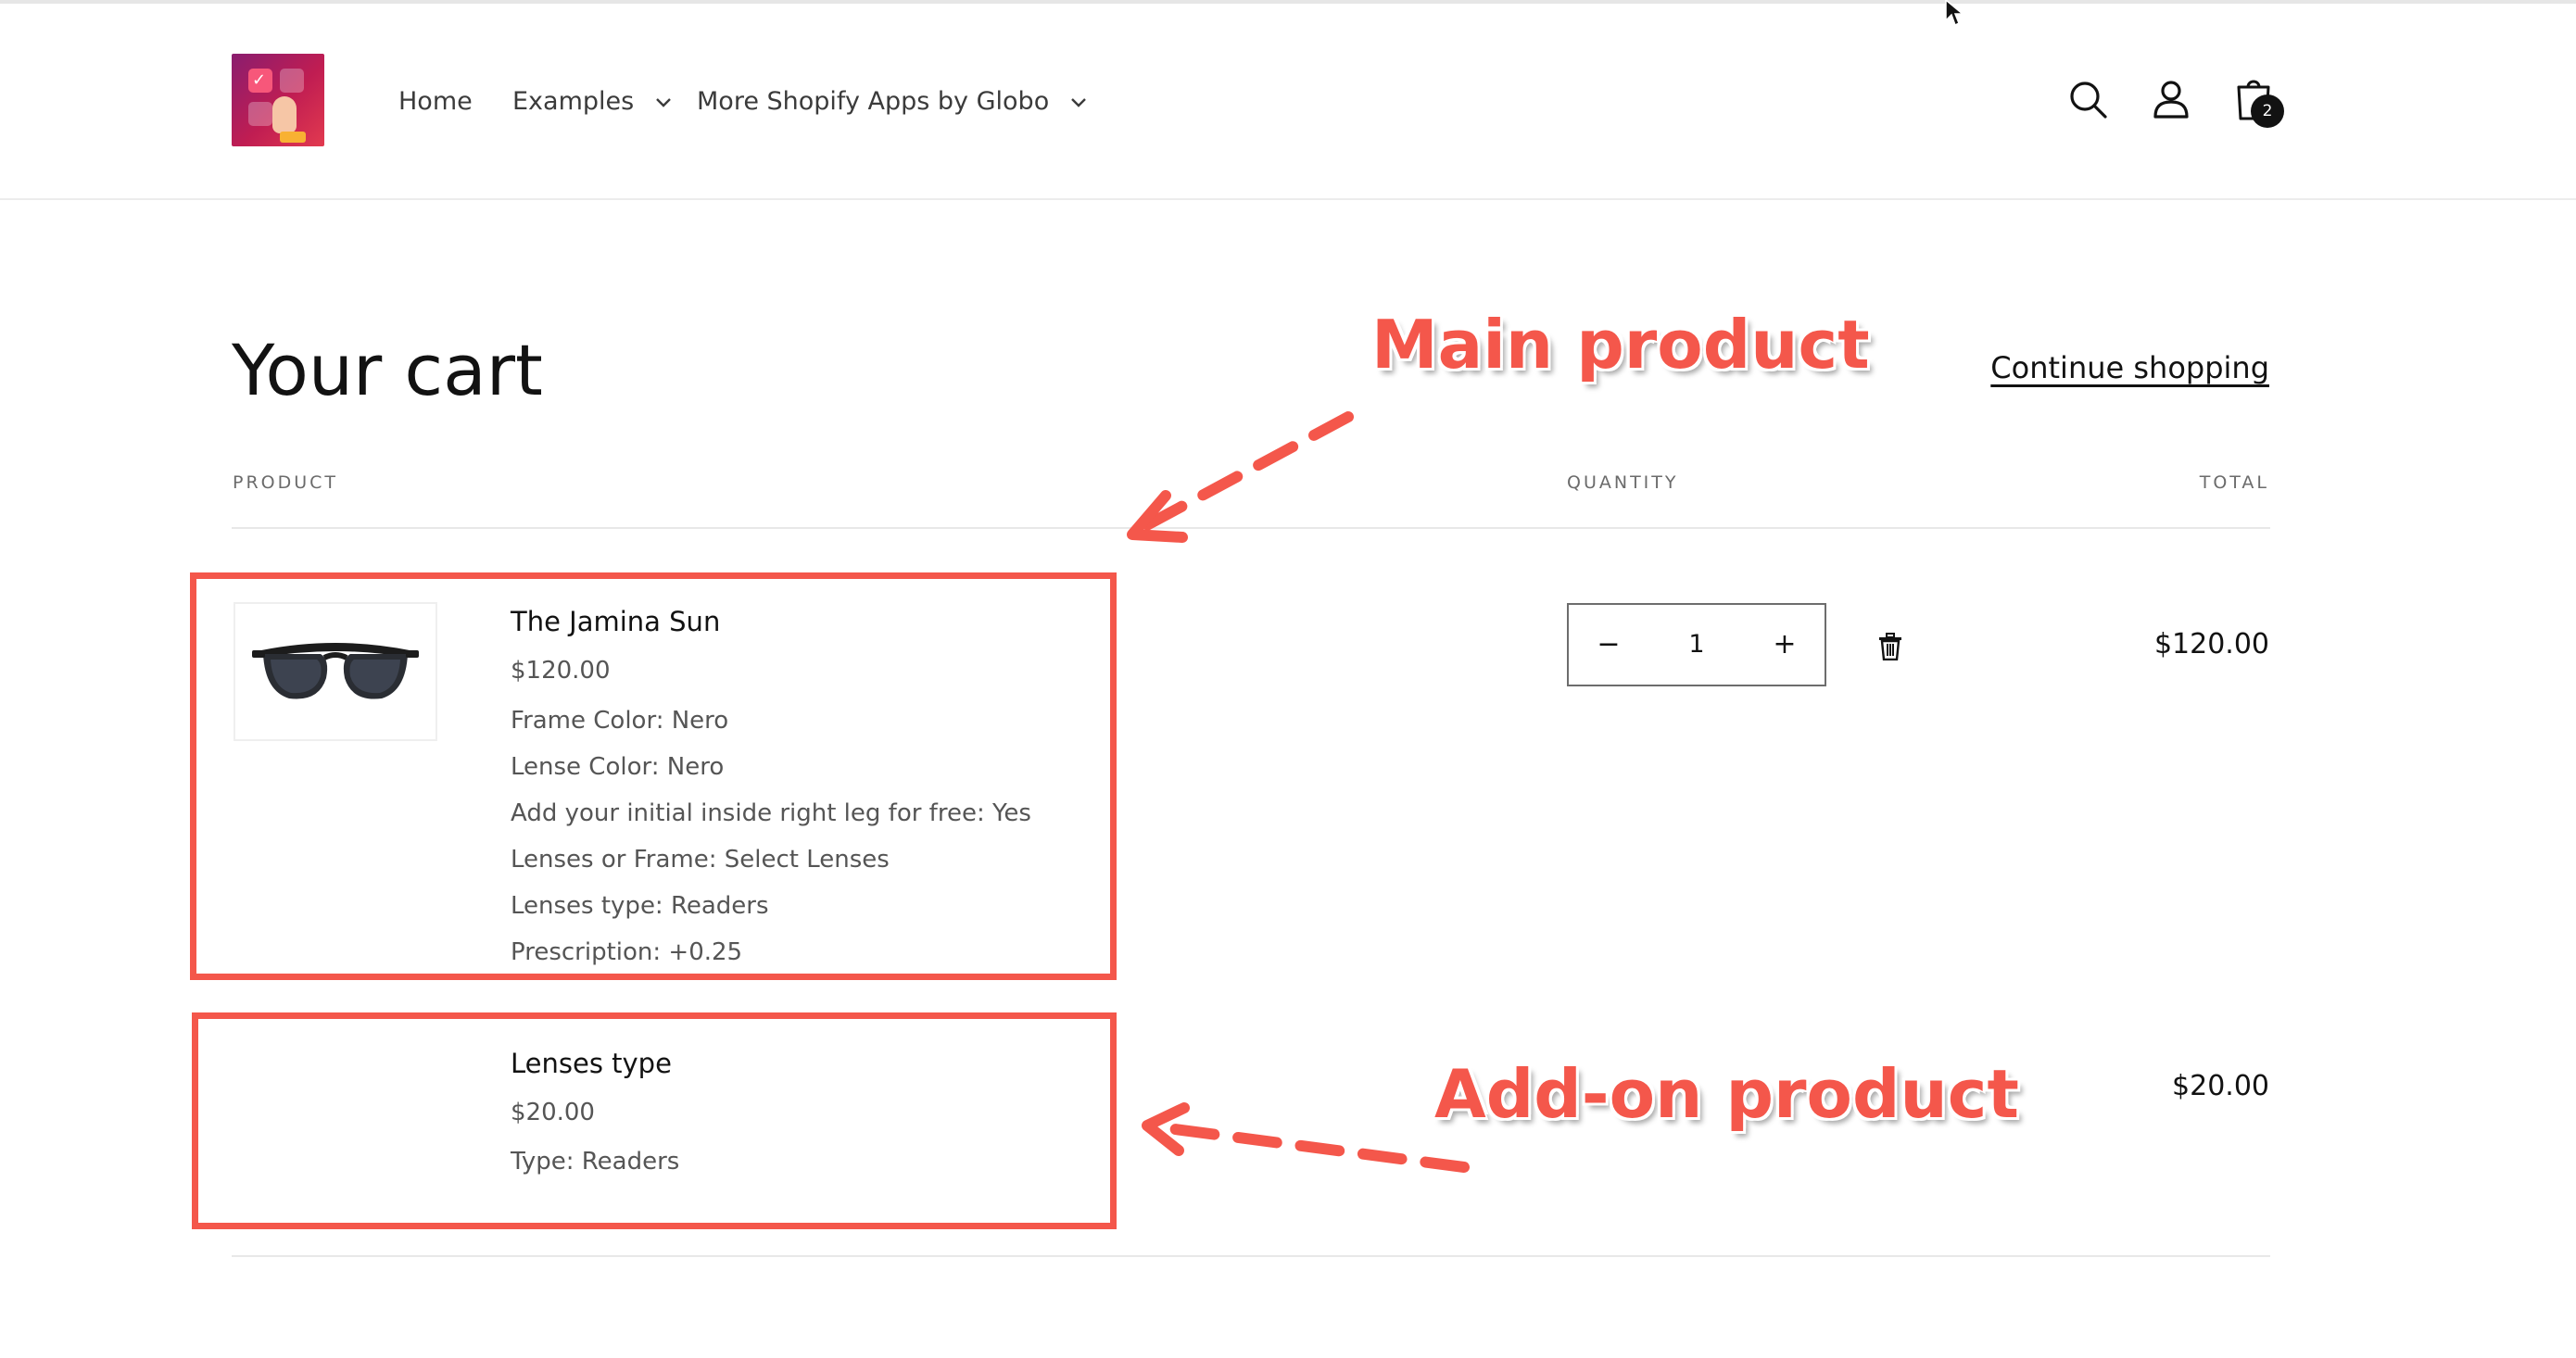 The image size is (2576, 1358). I want to click on quantity-input: 1, so click(1697, 645).